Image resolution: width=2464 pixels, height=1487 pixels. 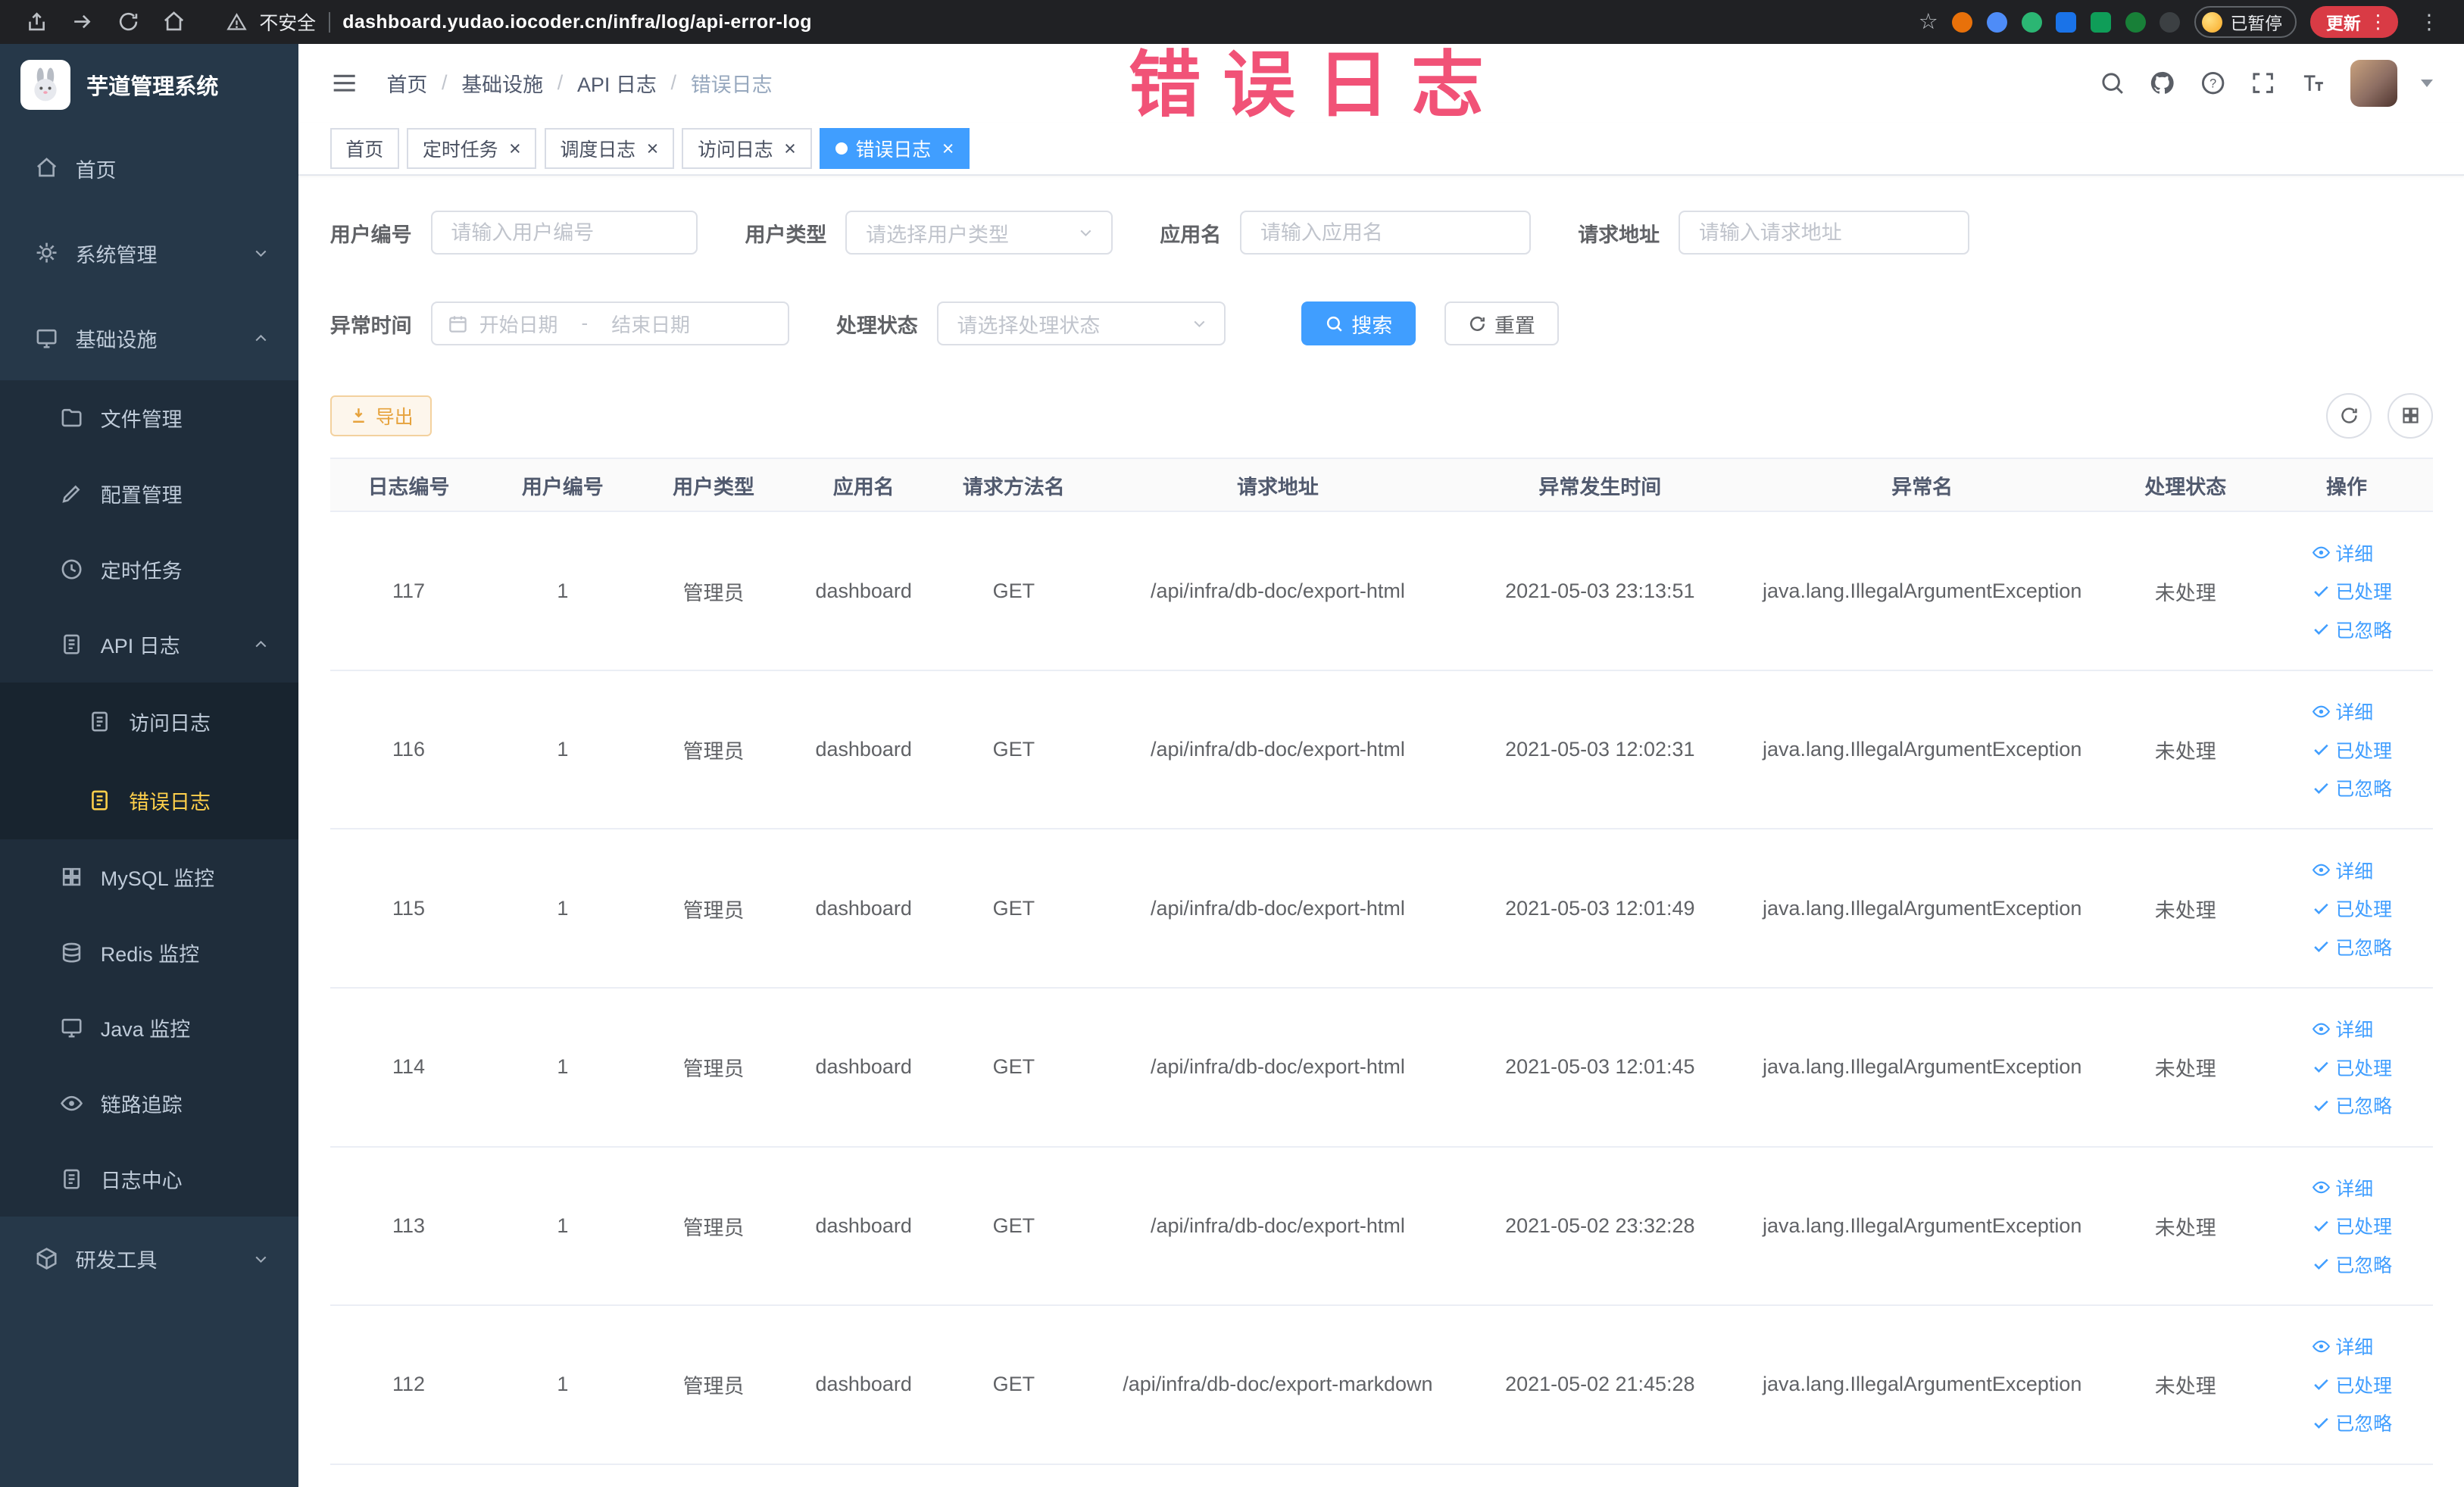 What do you see at coordinates (149, 1103) in the screenshot?
I see `sidebar-item: 链路追踪` at bounding box center [149, 1103].